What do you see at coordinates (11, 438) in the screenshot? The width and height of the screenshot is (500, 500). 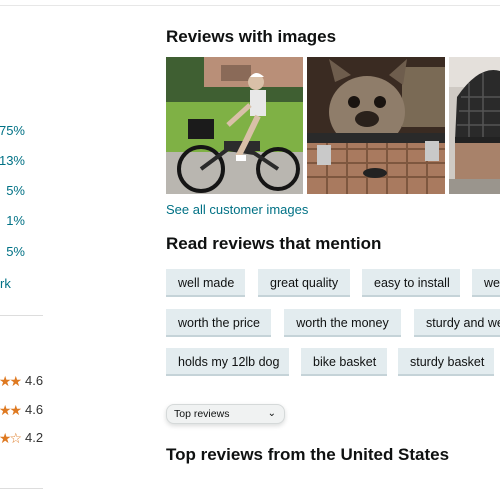 I see `star-rating-icon: ★★☆` at bounding box center [11, 438].